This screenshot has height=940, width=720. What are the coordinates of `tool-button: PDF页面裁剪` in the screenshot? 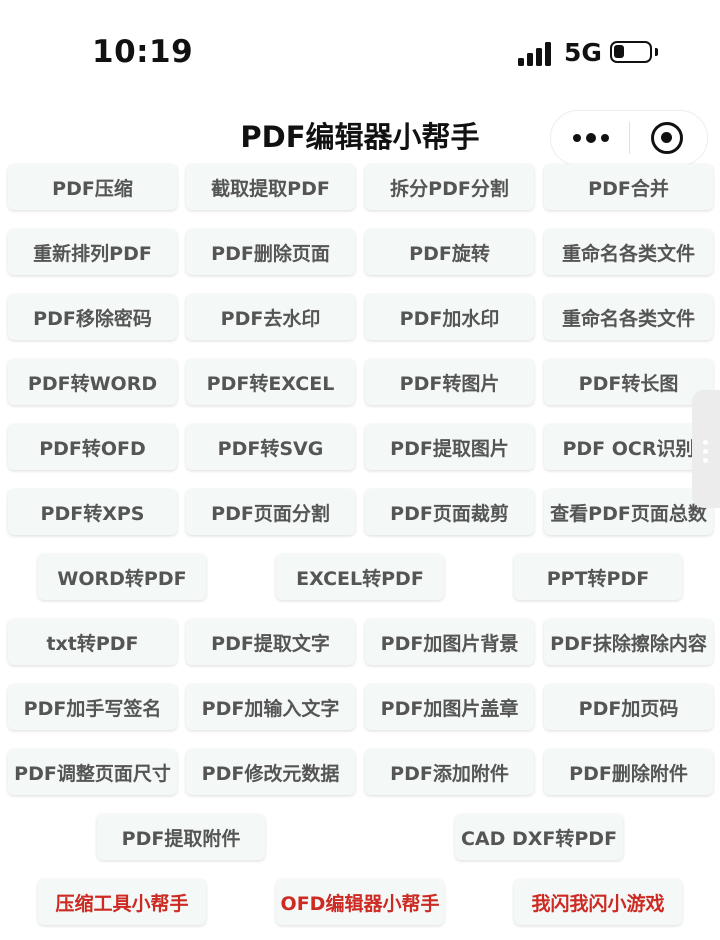 It's located at (449, 512).